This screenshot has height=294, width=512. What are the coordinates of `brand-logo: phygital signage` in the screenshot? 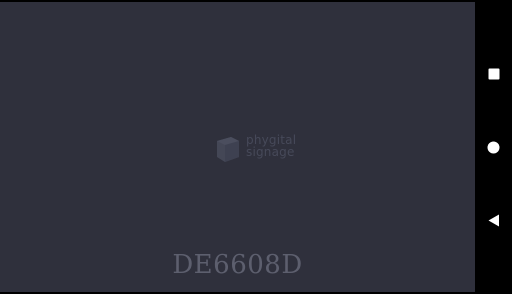 It's located at (260, 149).